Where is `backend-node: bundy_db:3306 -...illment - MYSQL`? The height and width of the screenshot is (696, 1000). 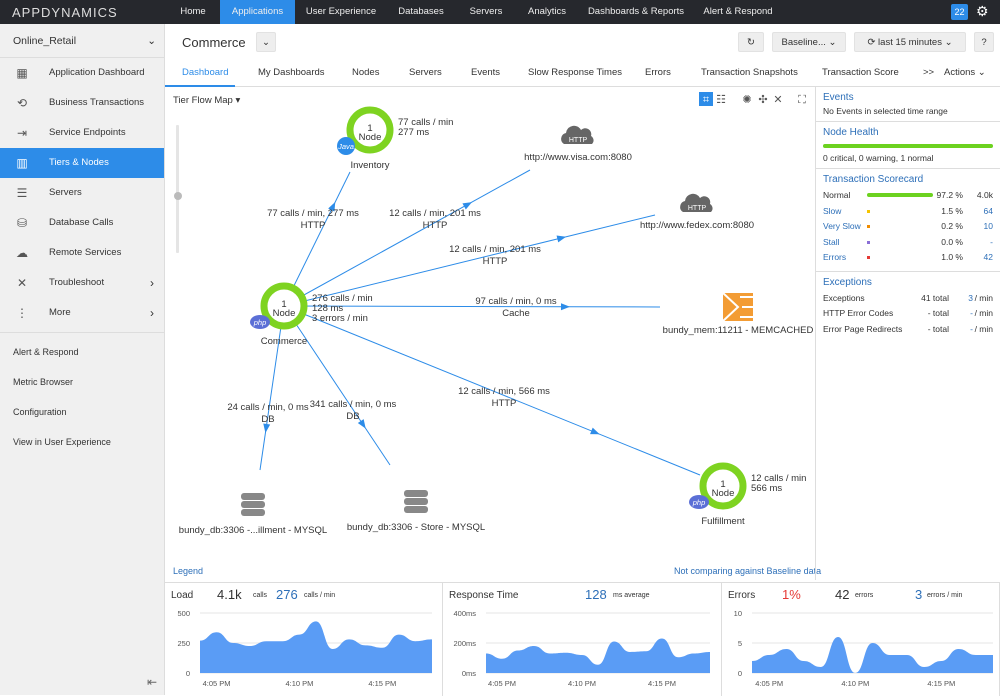 backend-node: bundy_db:3306 -...illment - MYSQL is located at coordinates (253, 514).